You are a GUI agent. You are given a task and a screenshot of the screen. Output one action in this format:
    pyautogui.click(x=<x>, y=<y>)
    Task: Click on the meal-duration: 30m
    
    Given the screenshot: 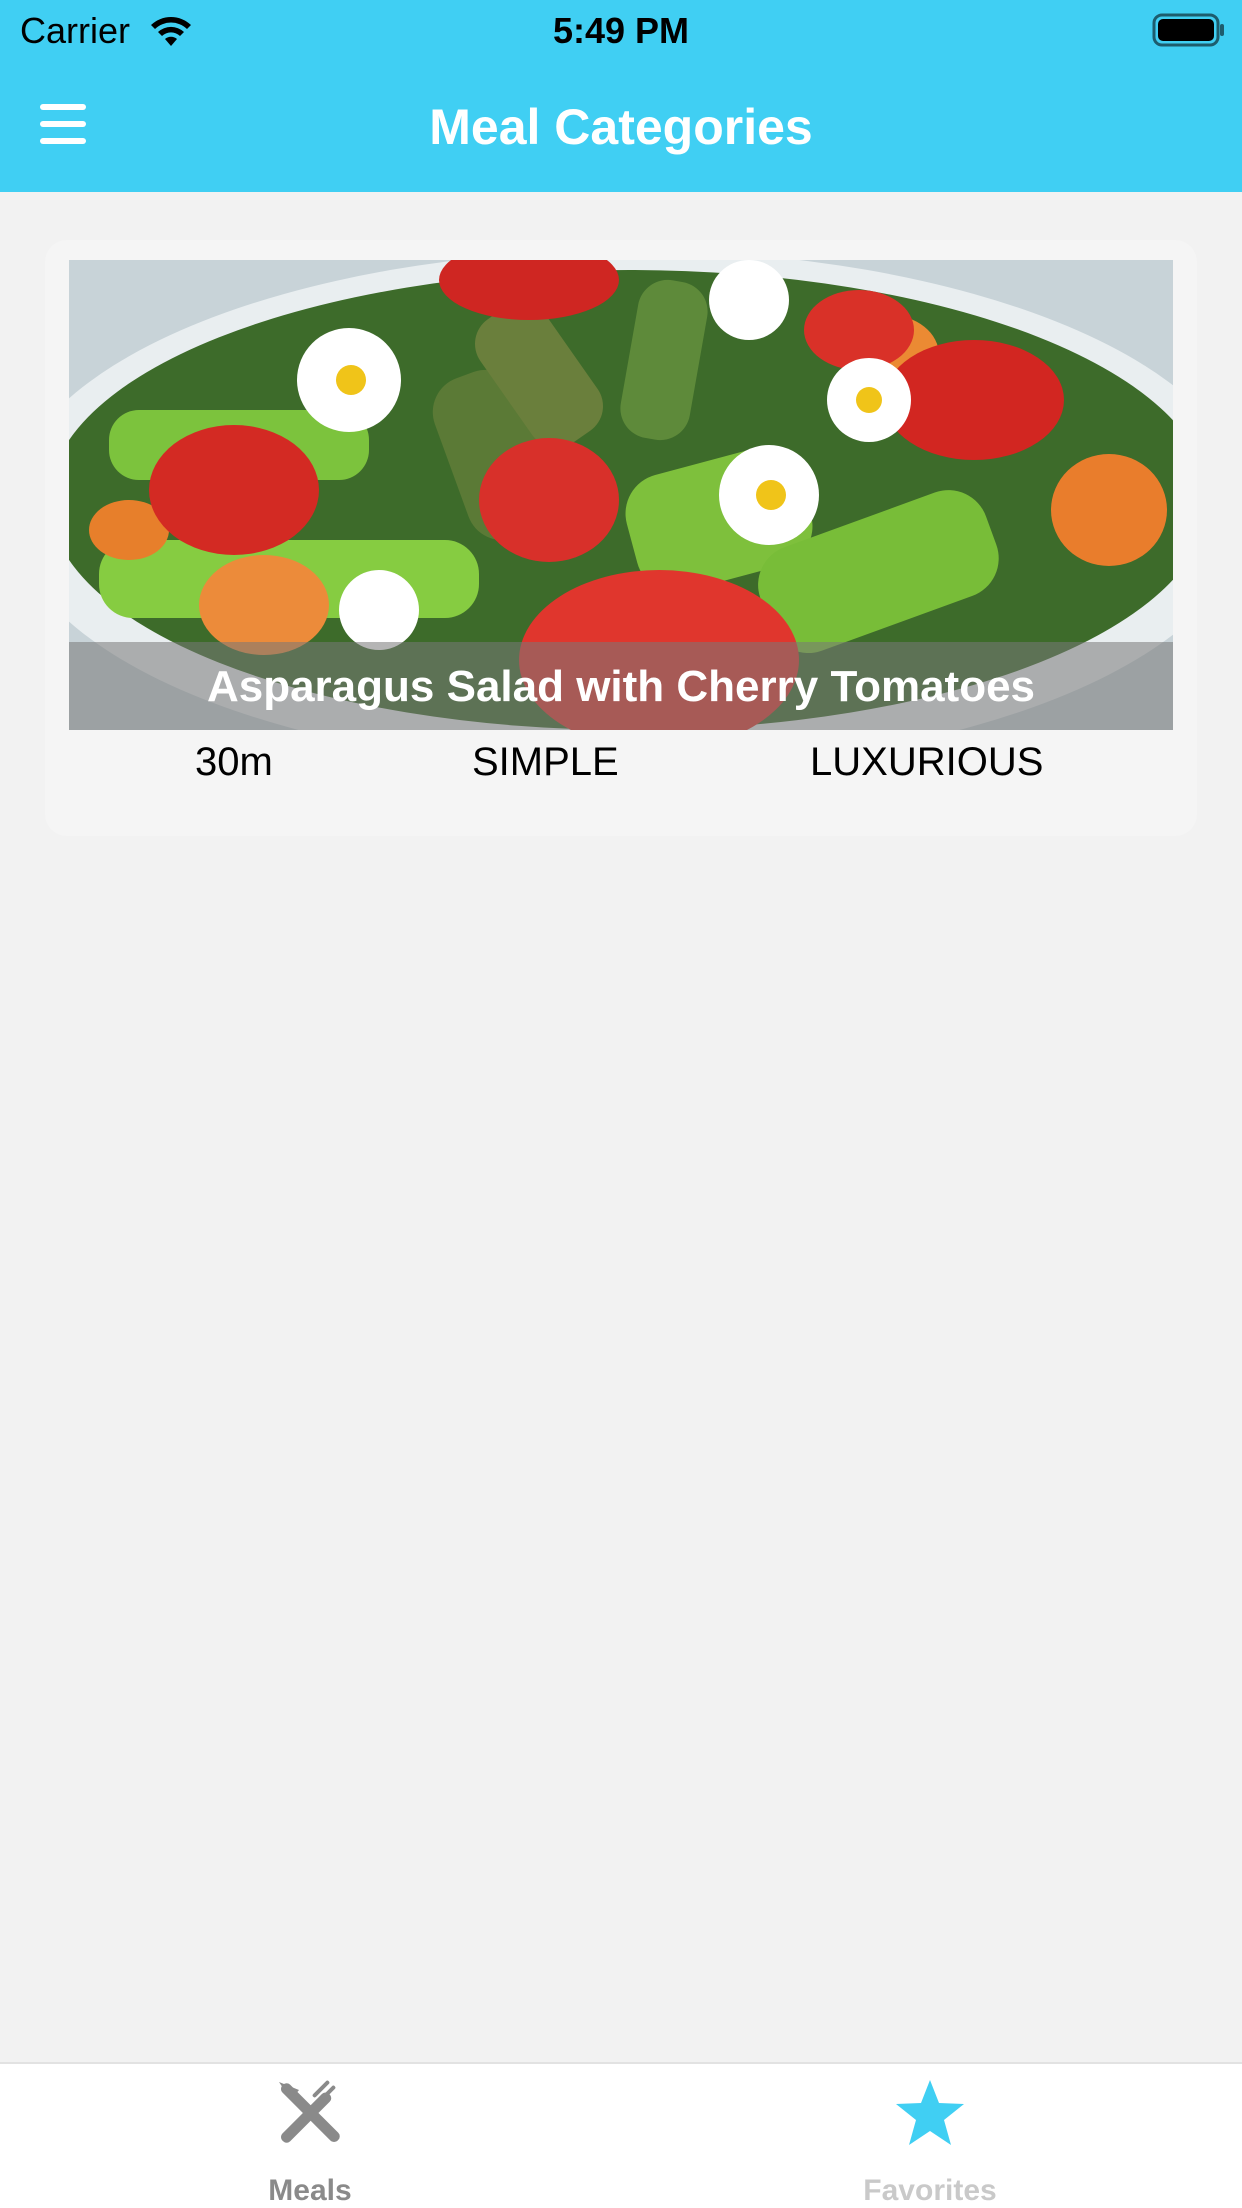 What is the action you would take?
    pyautogui.click(x=234, y=762)
    